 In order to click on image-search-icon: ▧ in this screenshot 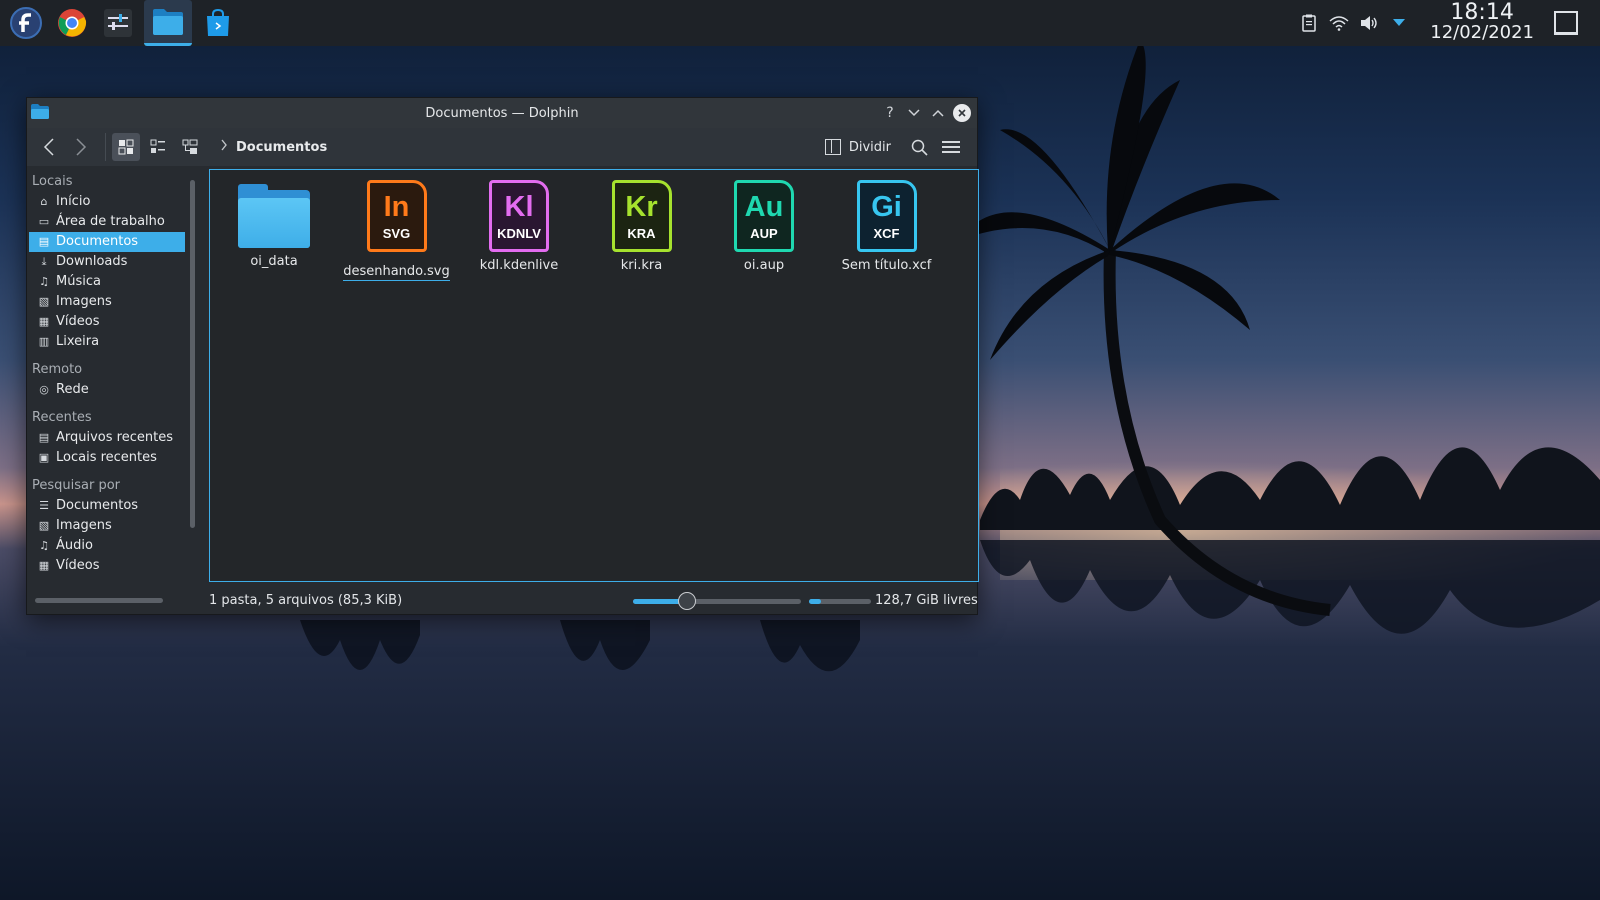, I will do `click(44, 525)`.